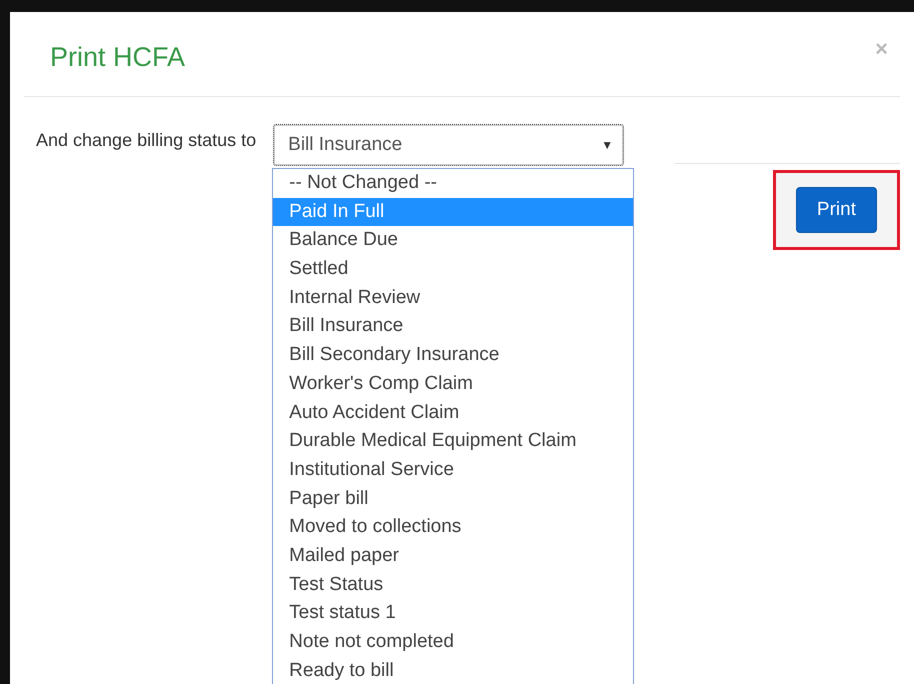 This screenshot has width=914, height=684. I want to click on dropdown-option: Paper bill, so click(453, 499).